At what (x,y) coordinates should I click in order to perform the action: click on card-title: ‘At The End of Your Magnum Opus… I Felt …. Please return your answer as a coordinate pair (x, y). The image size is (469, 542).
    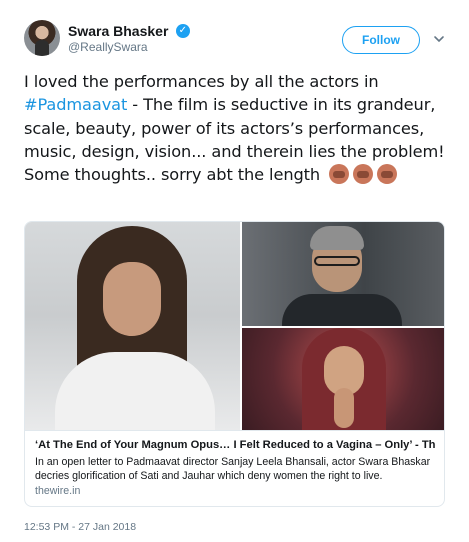
    Looking at the image, I should click on (235, 445).